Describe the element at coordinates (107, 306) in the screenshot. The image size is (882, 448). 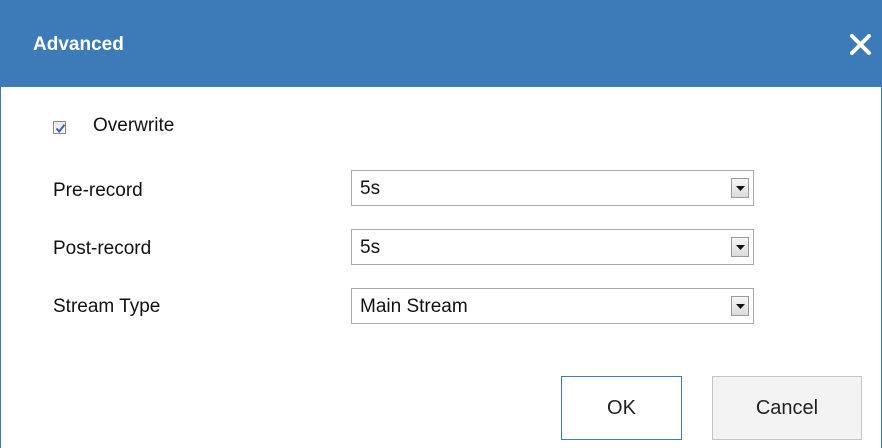
I see `stream-type-label: Stream Type` at that location.